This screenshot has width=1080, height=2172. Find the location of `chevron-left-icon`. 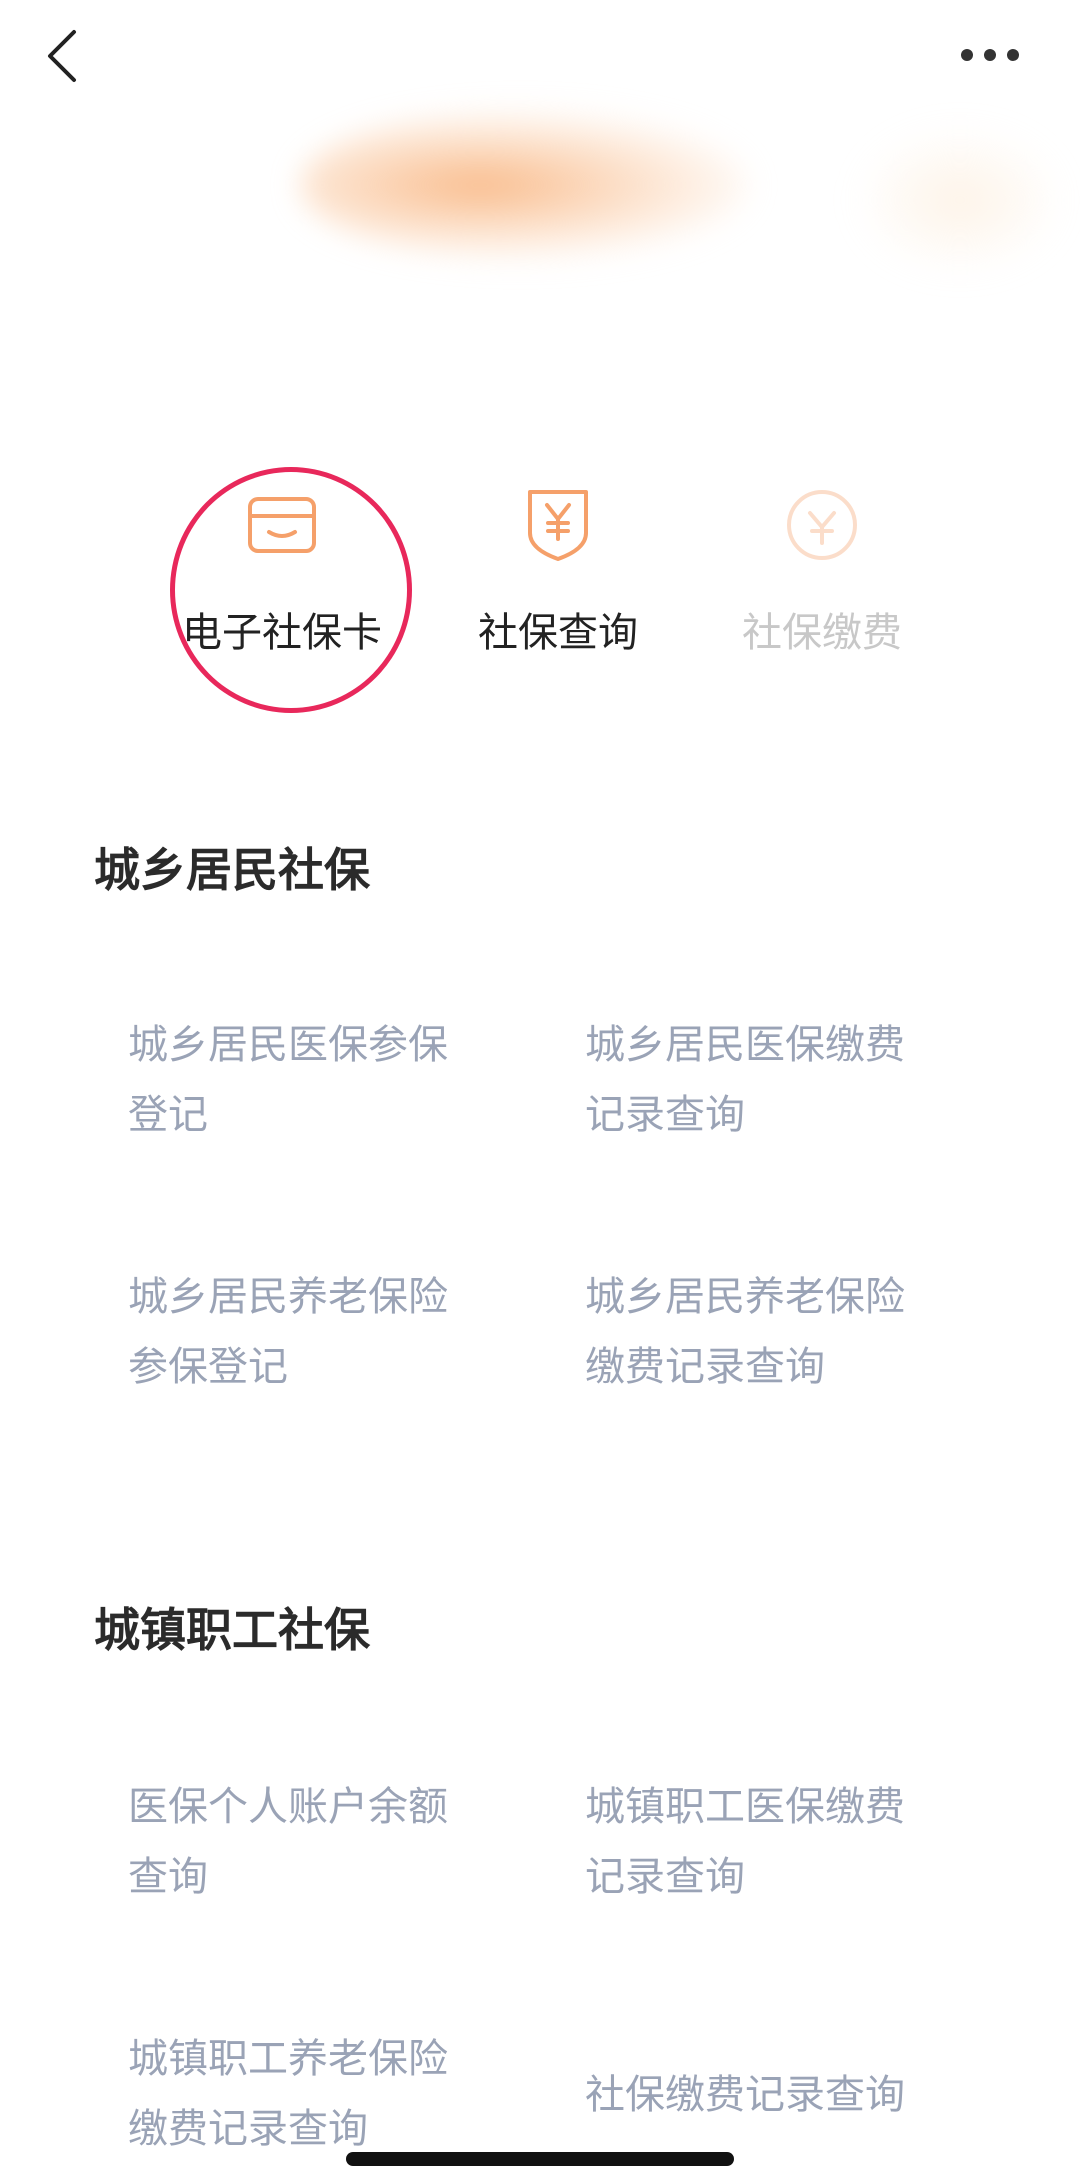

chevron-left-icon is located at coordinates (62, 56).